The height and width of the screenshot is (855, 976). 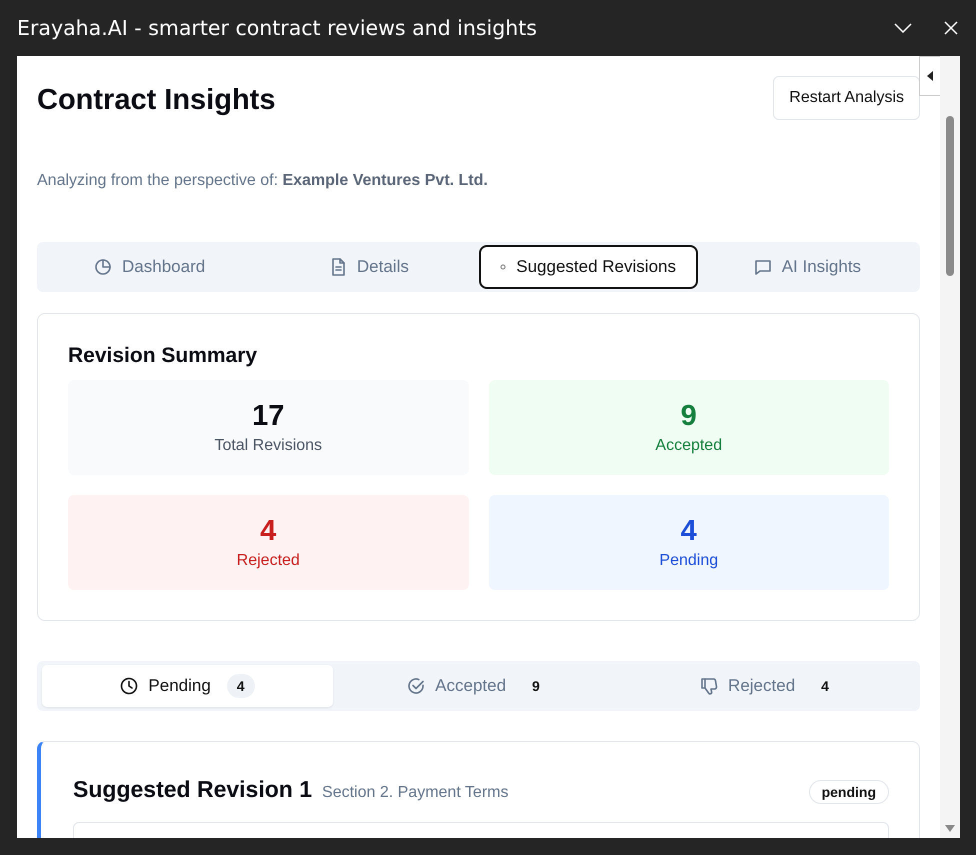 I want to click on clock-icon, so click(x=129, y=686).